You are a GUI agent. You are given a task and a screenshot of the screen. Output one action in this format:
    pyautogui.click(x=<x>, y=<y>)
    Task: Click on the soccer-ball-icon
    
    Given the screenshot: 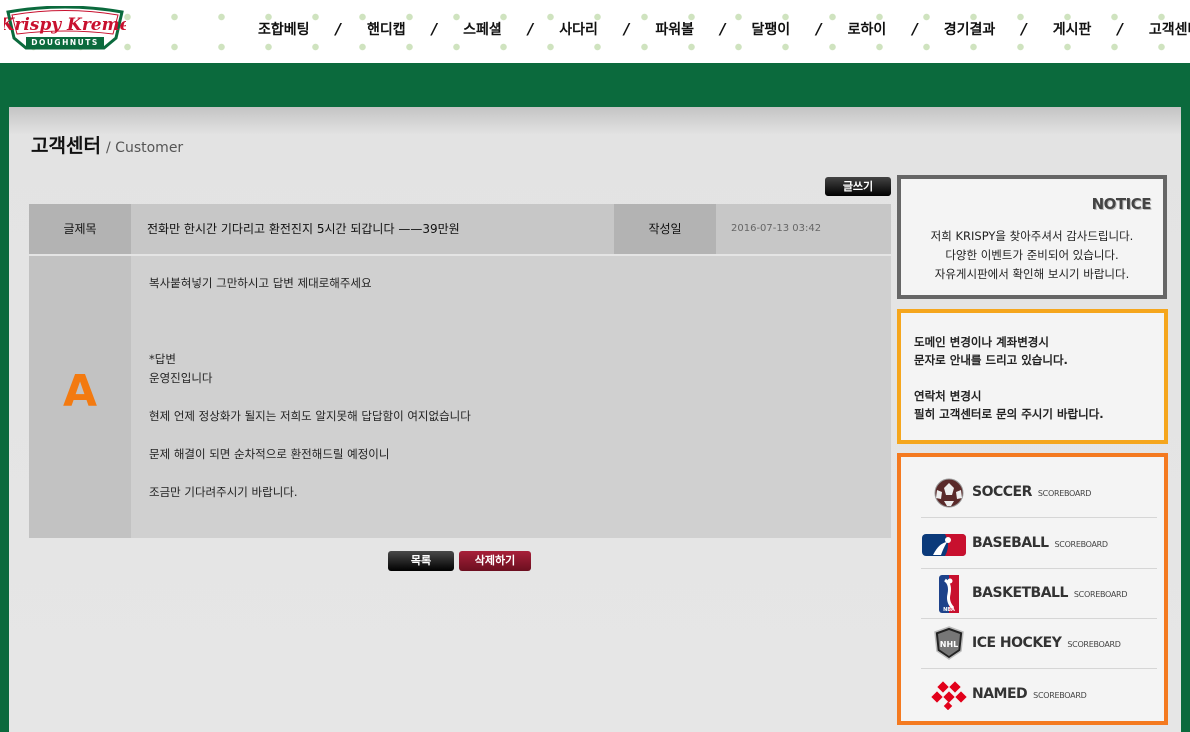 What is the action you would take?
    pyautogui.click(x=949, y=493)
    